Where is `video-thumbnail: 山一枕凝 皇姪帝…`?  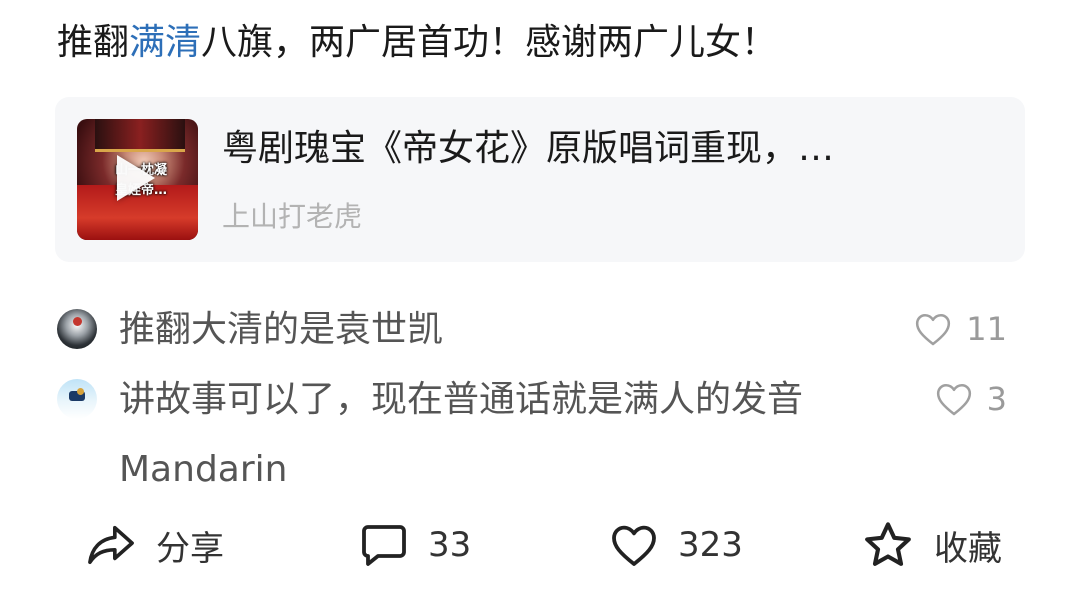 video-thumbnail: 山一枕凝 皇姪帝… is located at coordinates (137, 179).